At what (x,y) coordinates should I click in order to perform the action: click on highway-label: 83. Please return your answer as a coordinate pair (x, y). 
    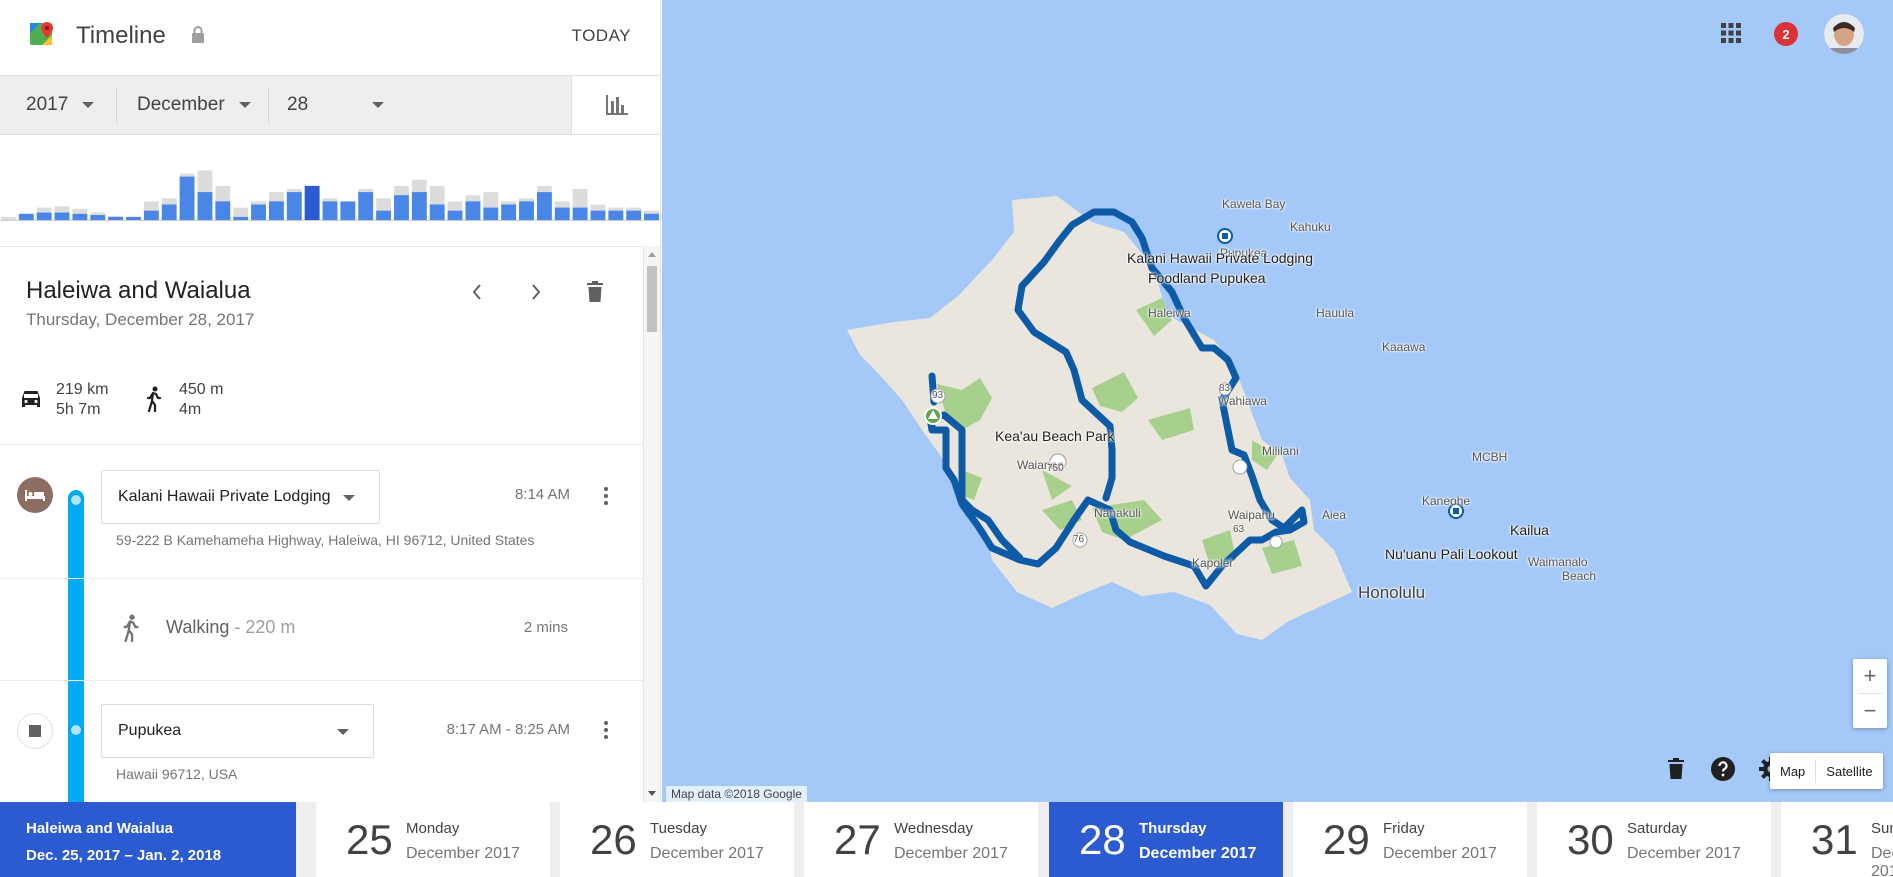
    Looking at the image, I should click on (1225, 388).